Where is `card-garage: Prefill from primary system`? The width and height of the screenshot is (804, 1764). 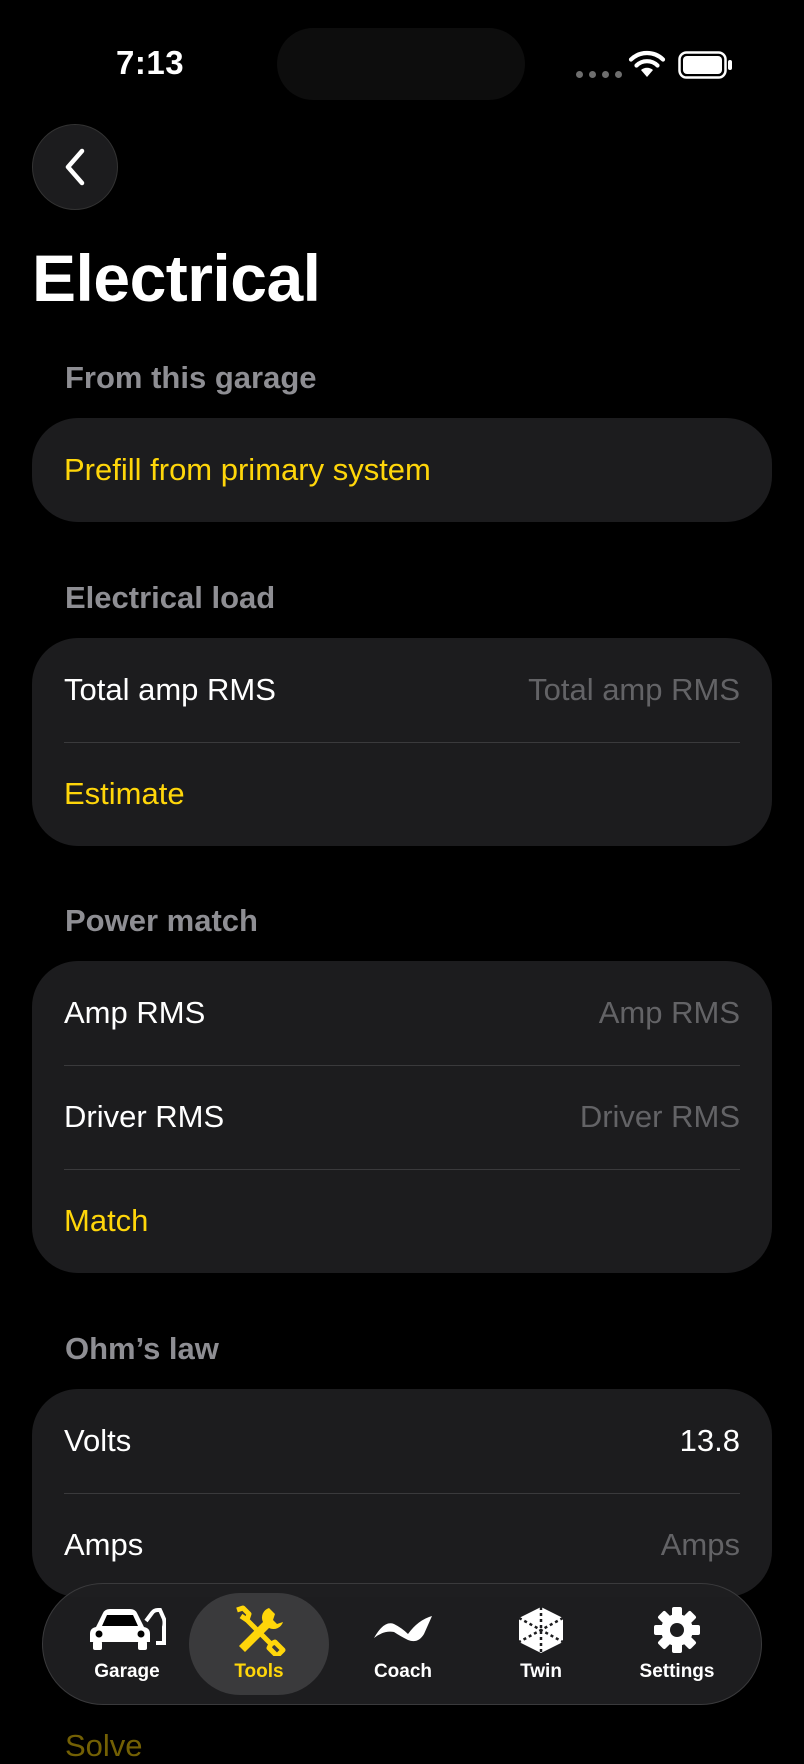 card-garage: Prefill from primary system is located at coordinates (402, 470).